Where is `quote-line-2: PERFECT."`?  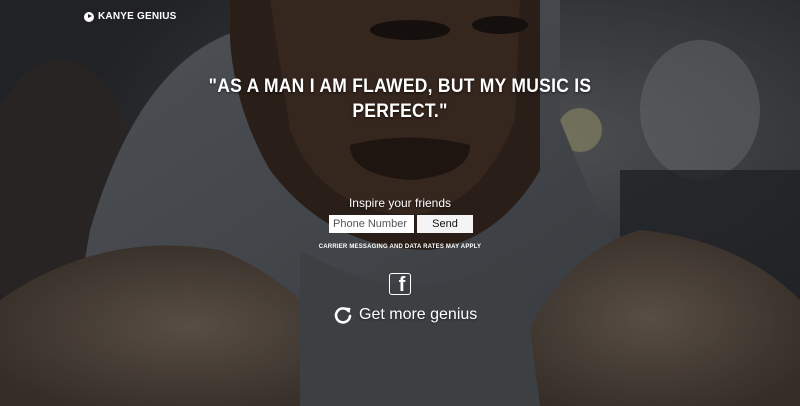
quote-line-2: PERFECT." is located at coordinates (400, 111).